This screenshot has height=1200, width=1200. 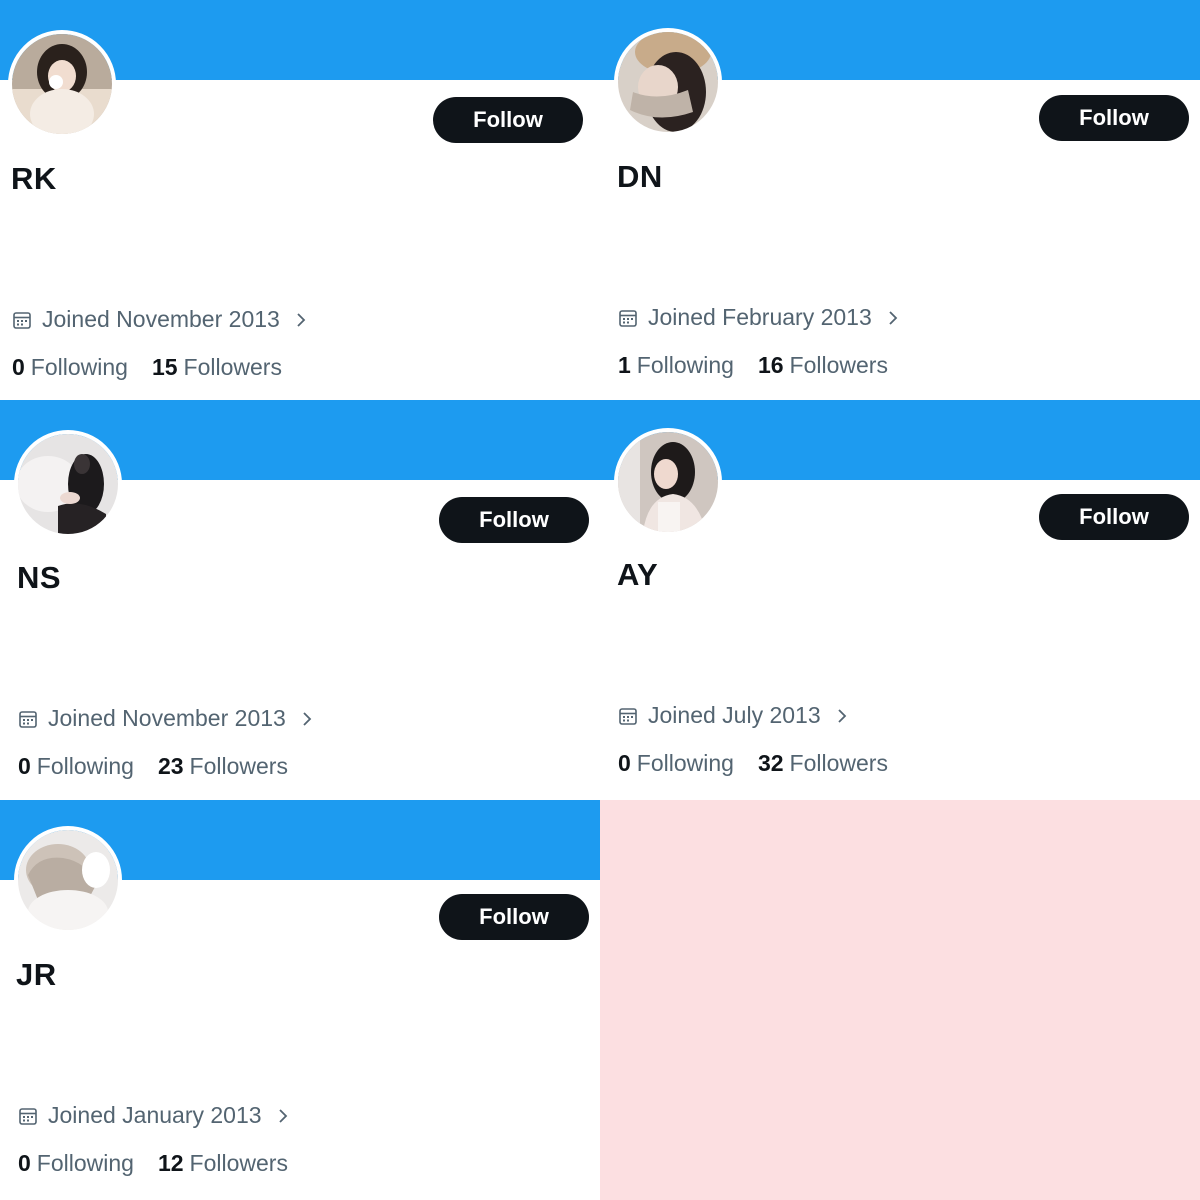 I want to click on joined-date: Joined February 2013, so click(x=759, y=317).